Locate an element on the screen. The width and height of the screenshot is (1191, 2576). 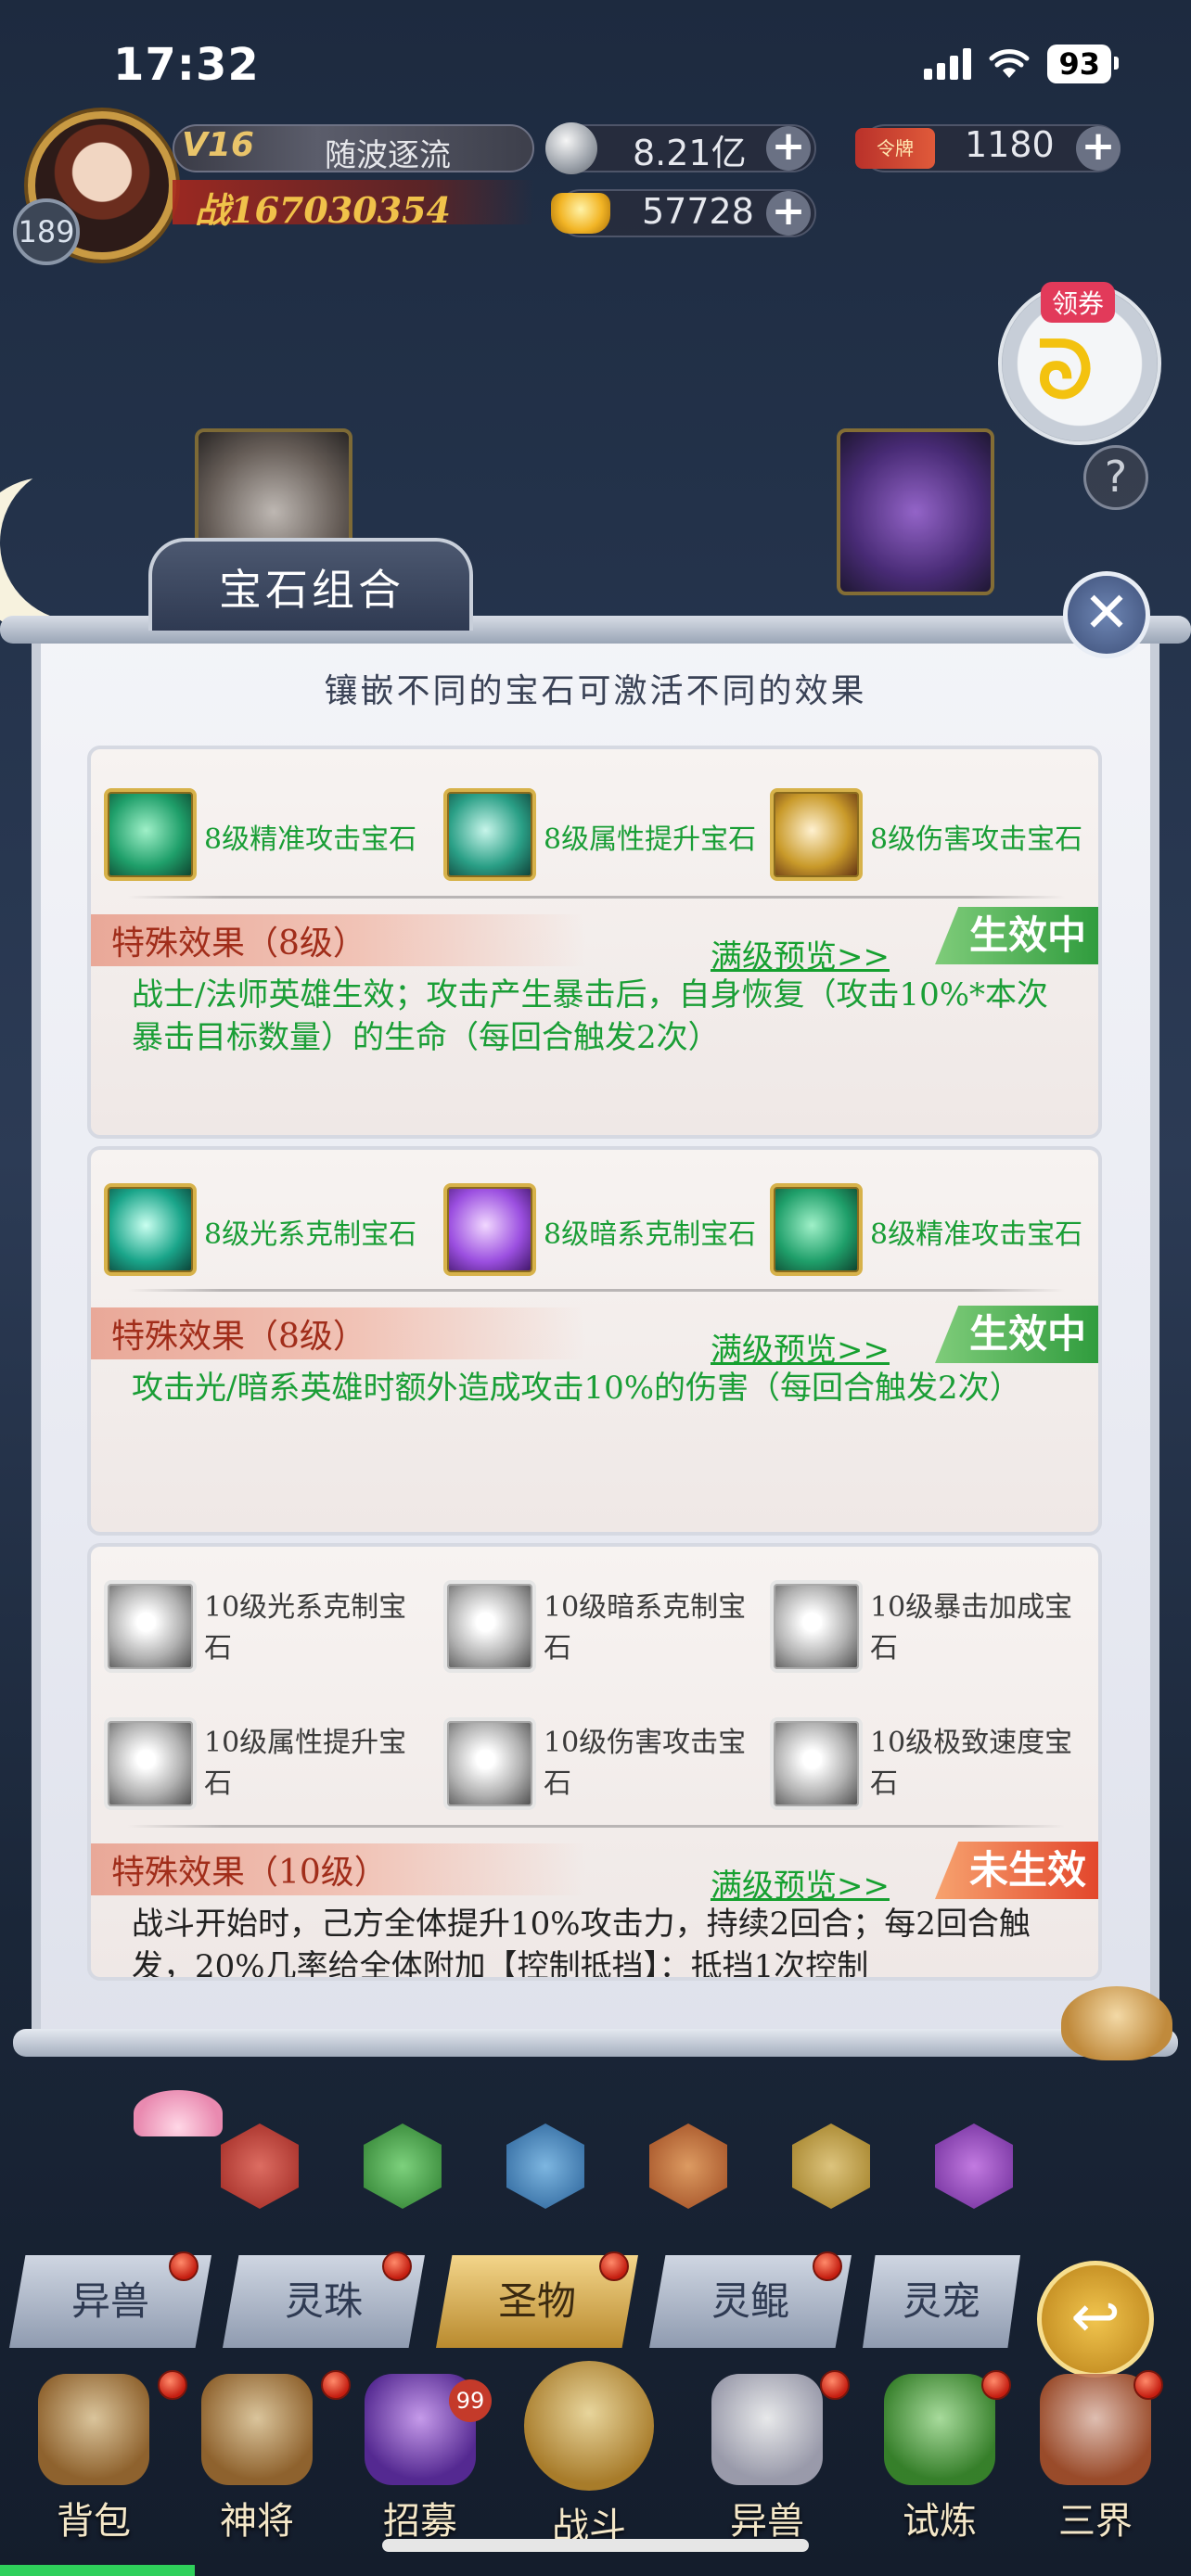
add-ticket-button: + is located at coordinates (1099, 149).